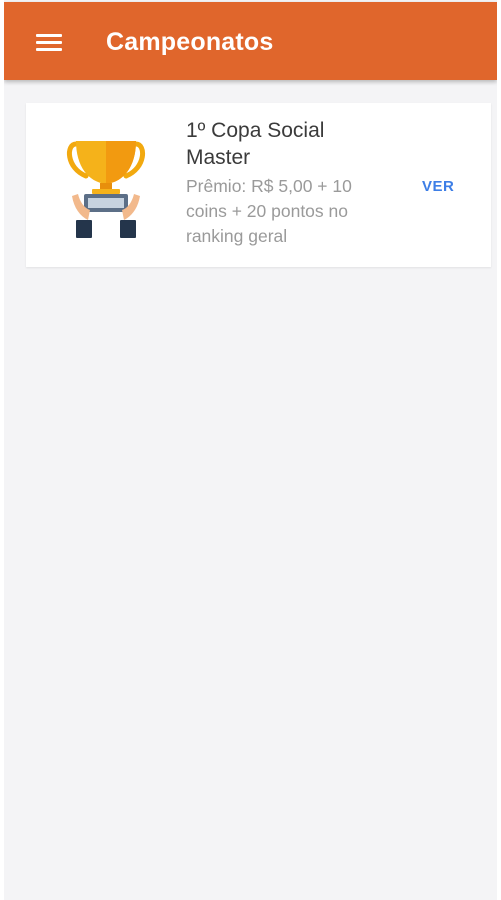  Describe the element at coordinates (190, 42) in the screenshot. I see `page-title: Campeonatos` at that location.